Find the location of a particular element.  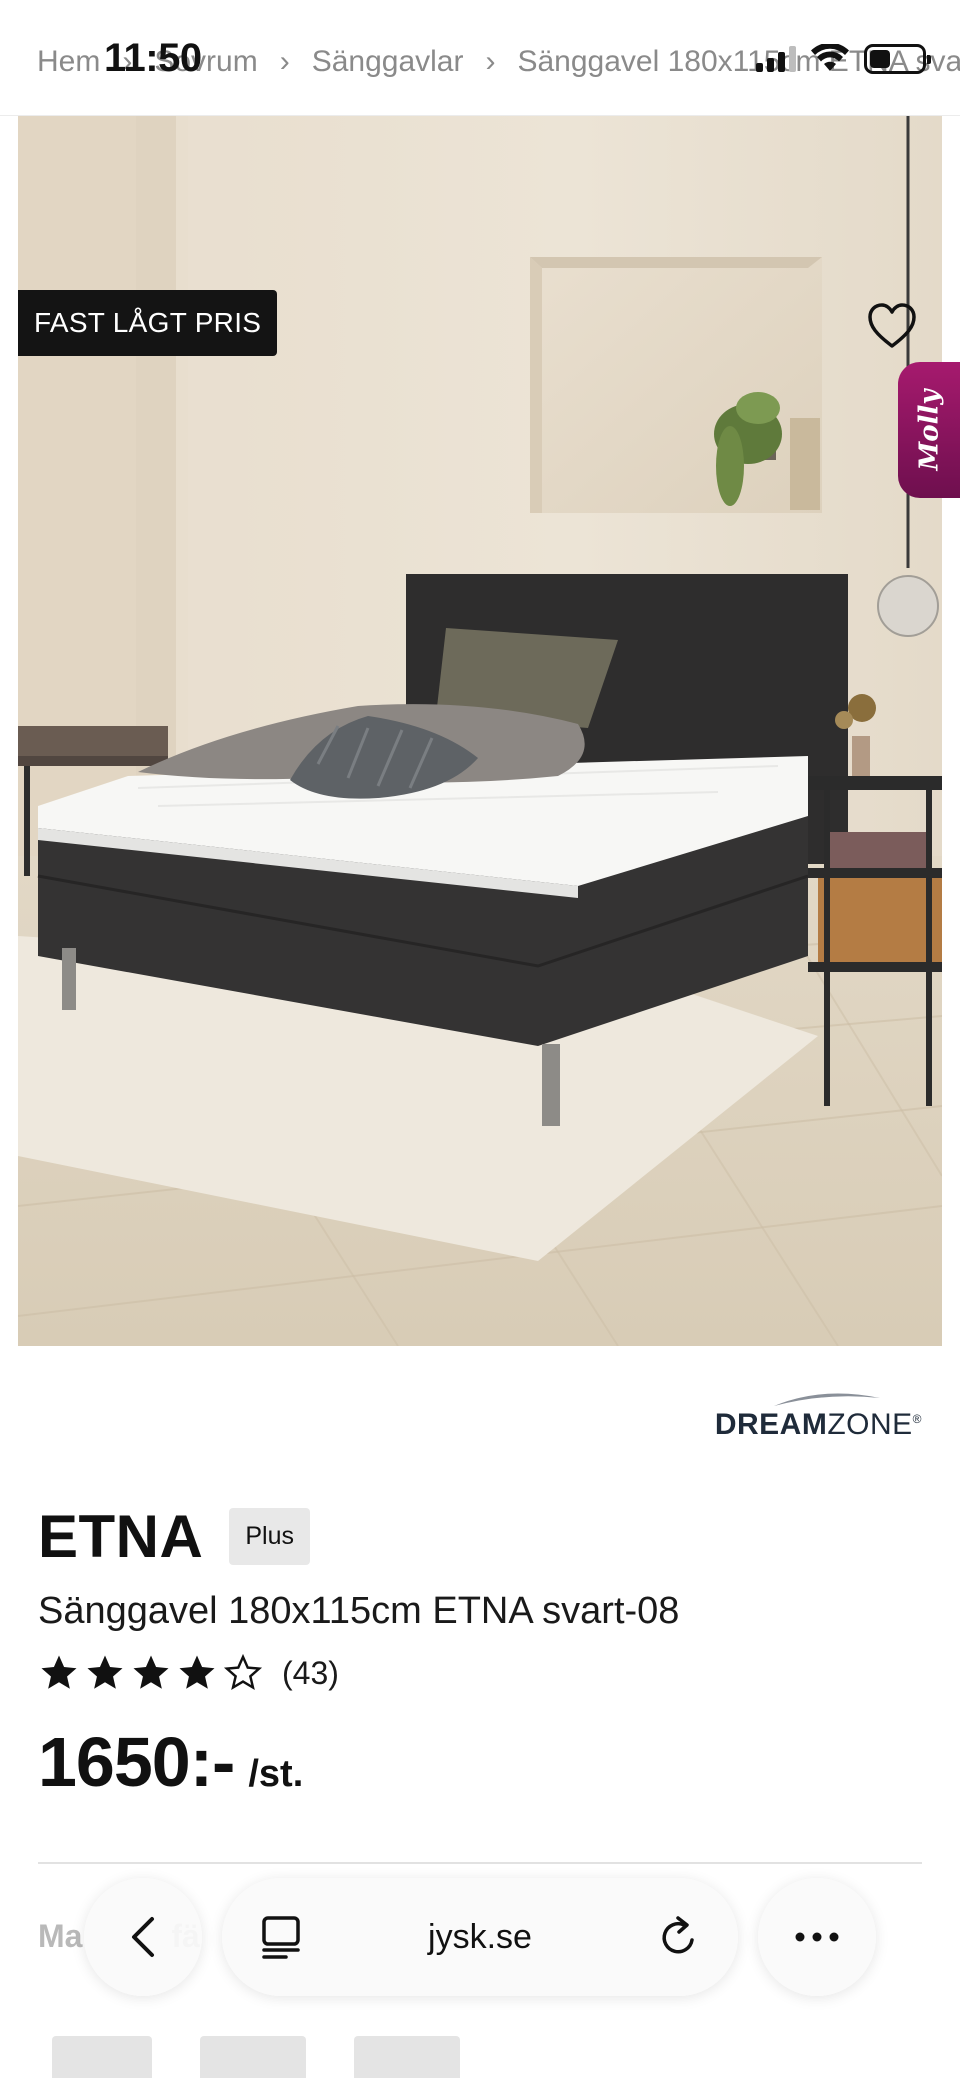

product-price: 1650:- /st. is located at coordinates (170, 1762).